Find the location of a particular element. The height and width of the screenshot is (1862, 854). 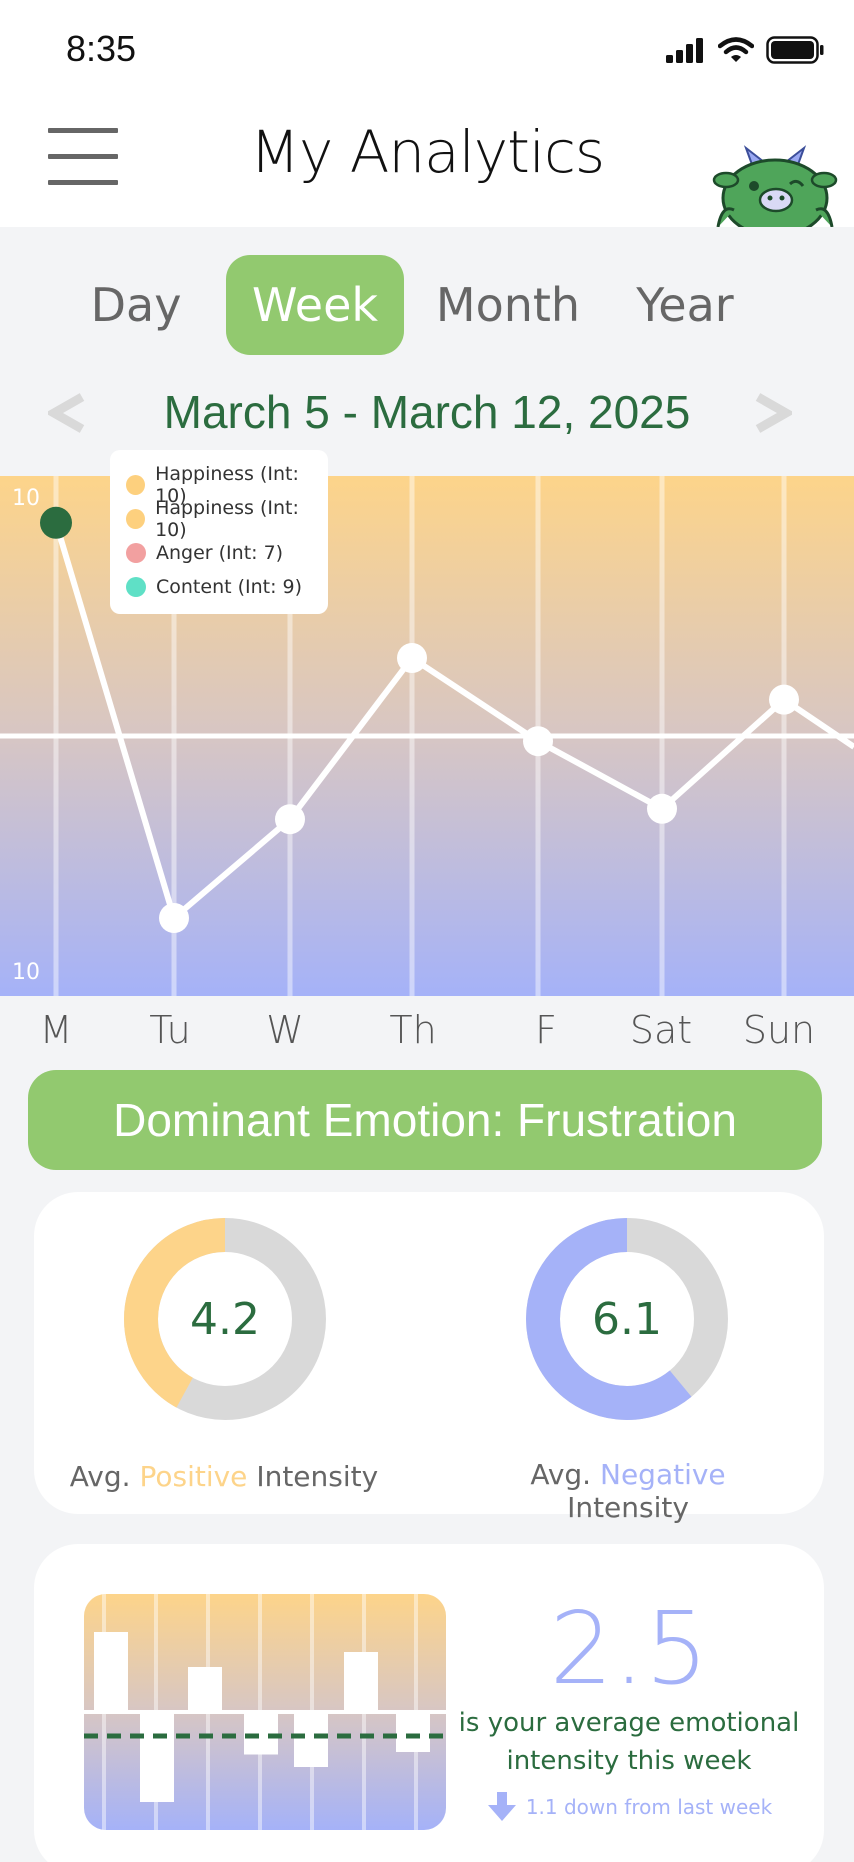

tooltip-row: Anger (Int: 7) is located at coordinates (227, 553).